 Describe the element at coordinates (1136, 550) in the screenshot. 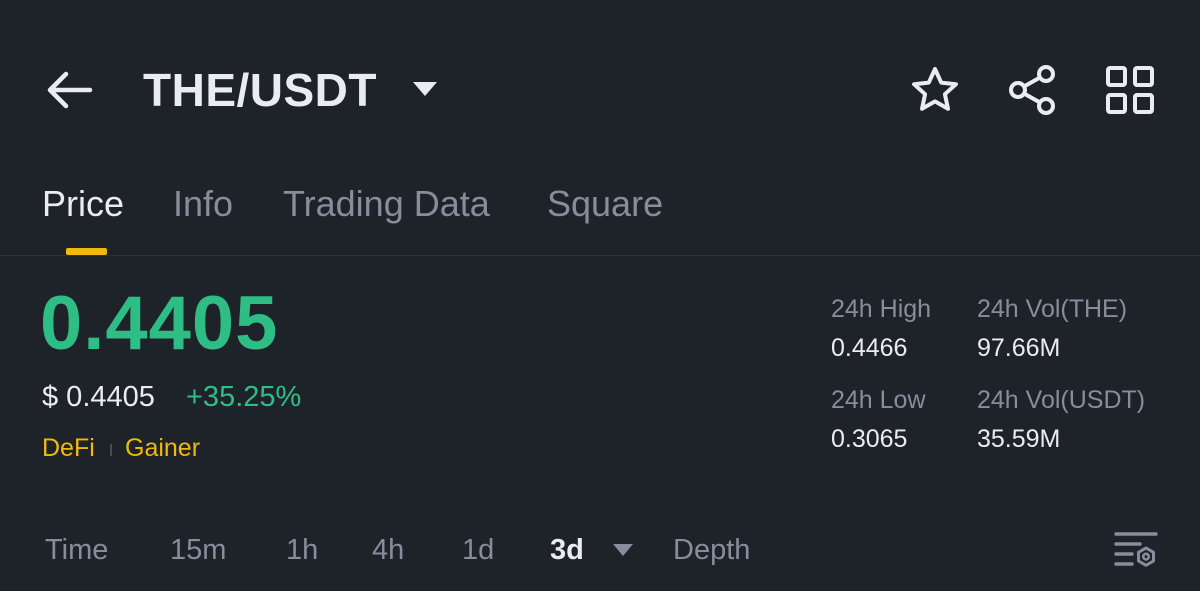

I see `chart-settings-icon` at that location.